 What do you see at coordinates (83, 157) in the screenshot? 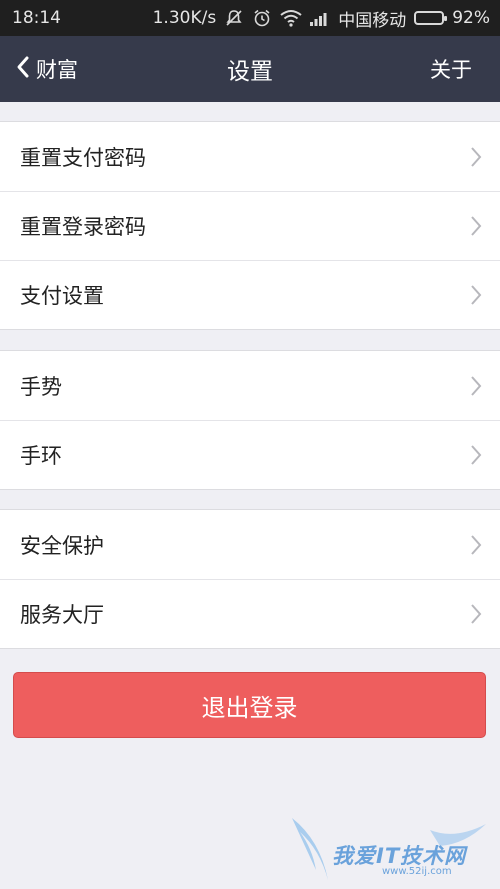
I see `list-item-label: 重置支付密码` at bounding box center [83, 157].